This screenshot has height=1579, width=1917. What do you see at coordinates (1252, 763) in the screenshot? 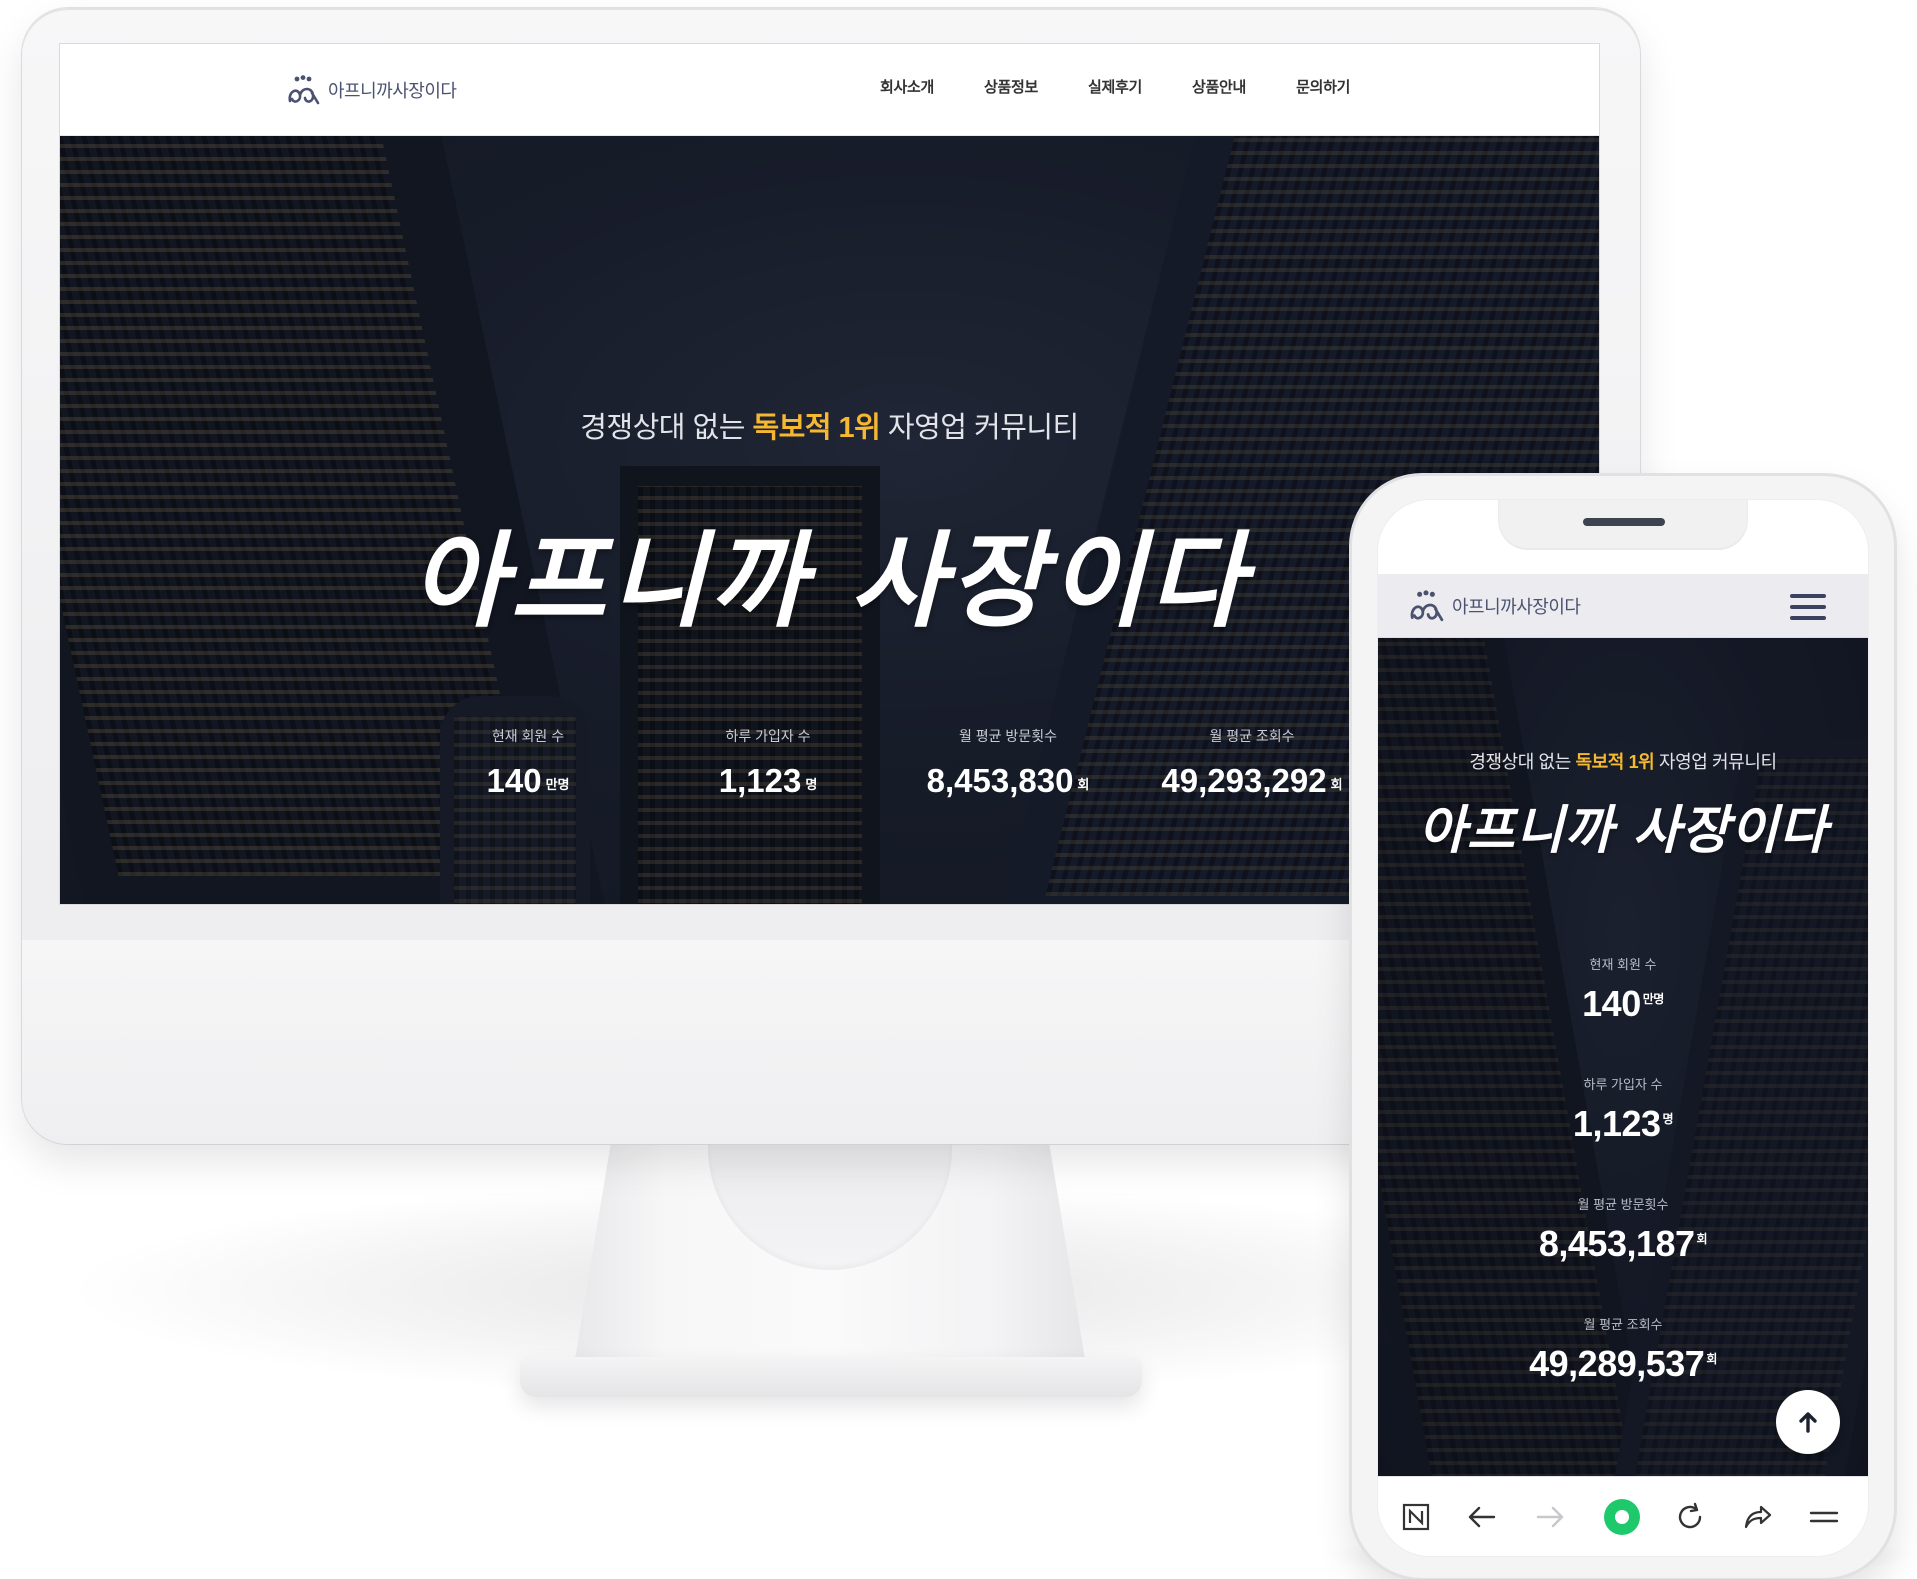
I see `stat-monthly-views: 월 평균 조회수 49,293,292 회` at bounding box center [1252, 763].